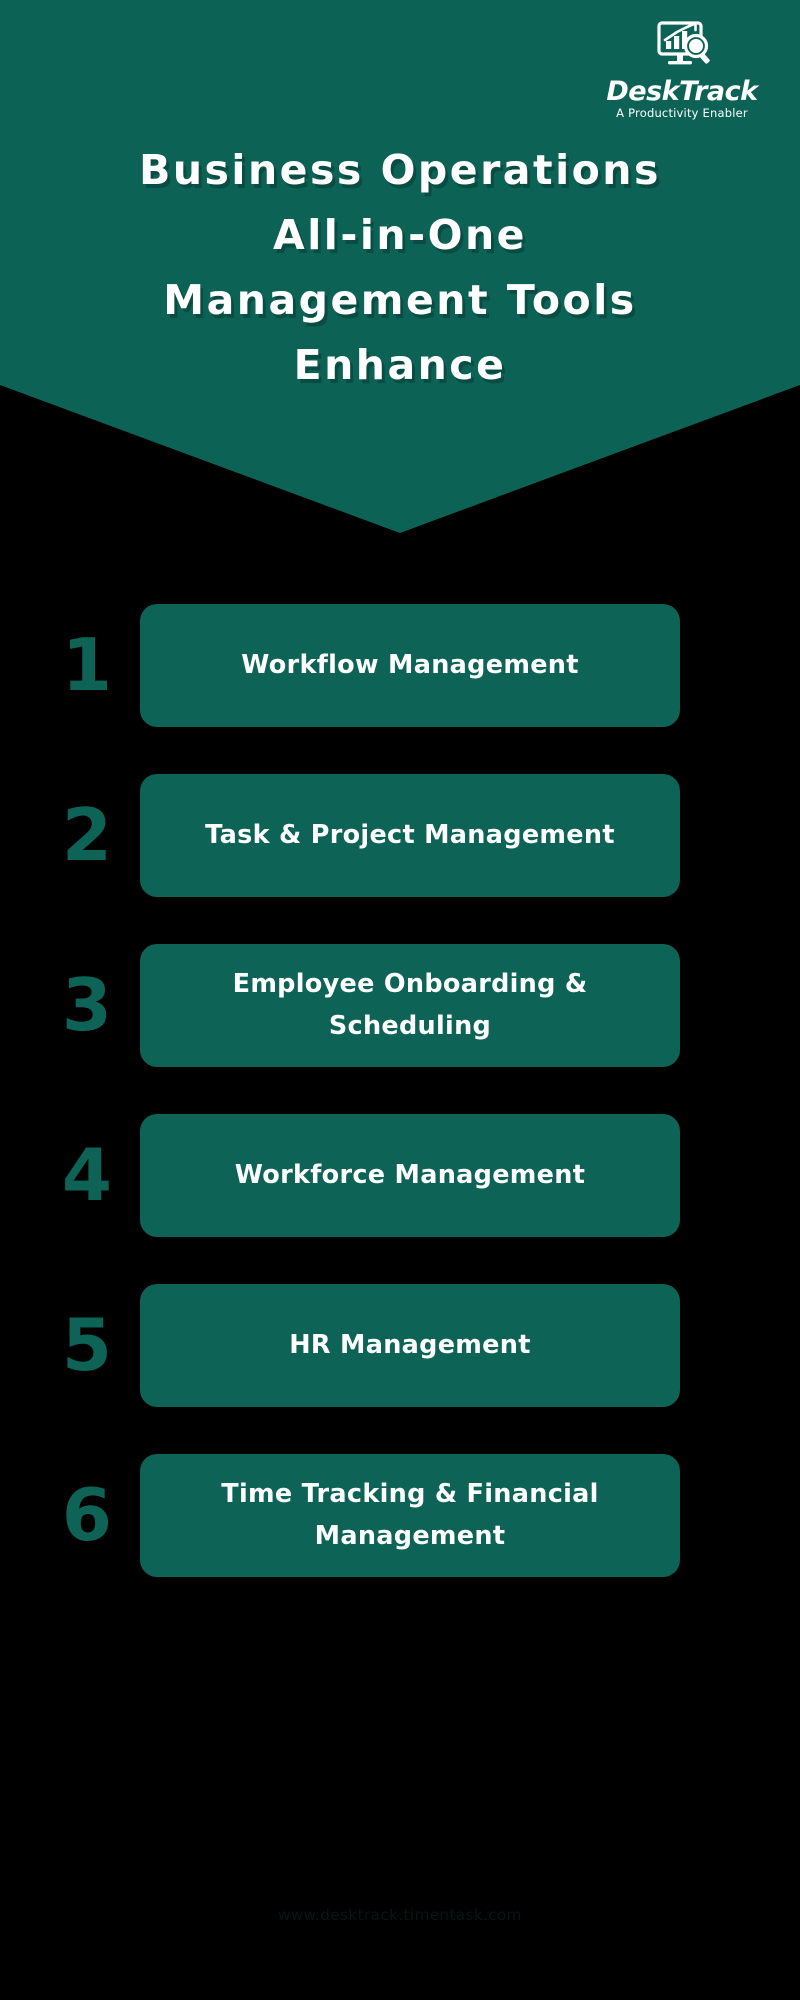 The width and height of the screenshot is (800, 2000). What do you see at coordinates (400, 170) in the screenshot?
I see `title-line-1: Business Operations` at bounding box center [400, 170].